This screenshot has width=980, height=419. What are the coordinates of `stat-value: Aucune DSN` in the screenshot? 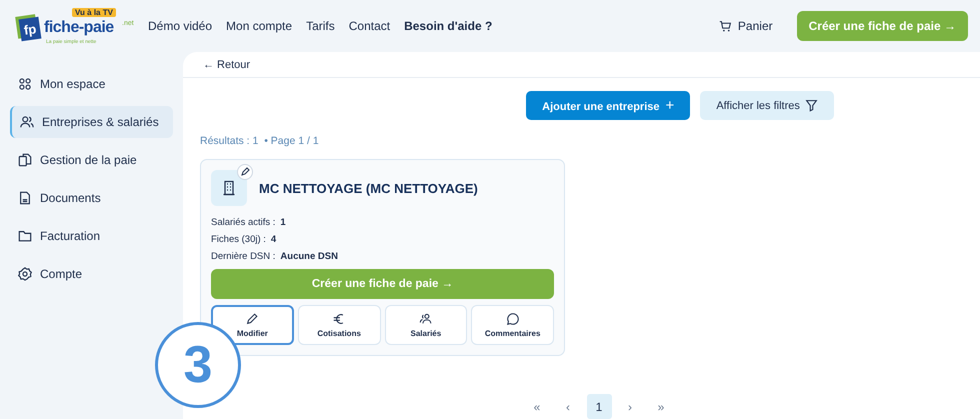 It's located at (309, 256).